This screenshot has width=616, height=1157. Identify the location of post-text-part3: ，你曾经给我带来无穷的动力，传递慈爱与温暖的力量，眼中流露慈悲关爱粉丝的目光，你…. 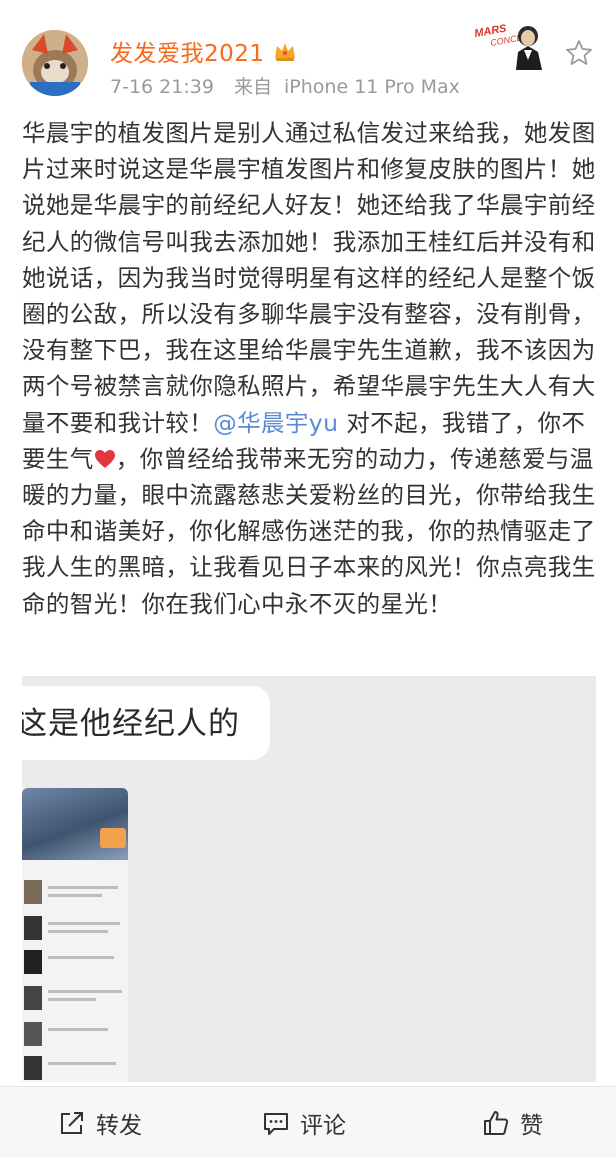
(309, 531).